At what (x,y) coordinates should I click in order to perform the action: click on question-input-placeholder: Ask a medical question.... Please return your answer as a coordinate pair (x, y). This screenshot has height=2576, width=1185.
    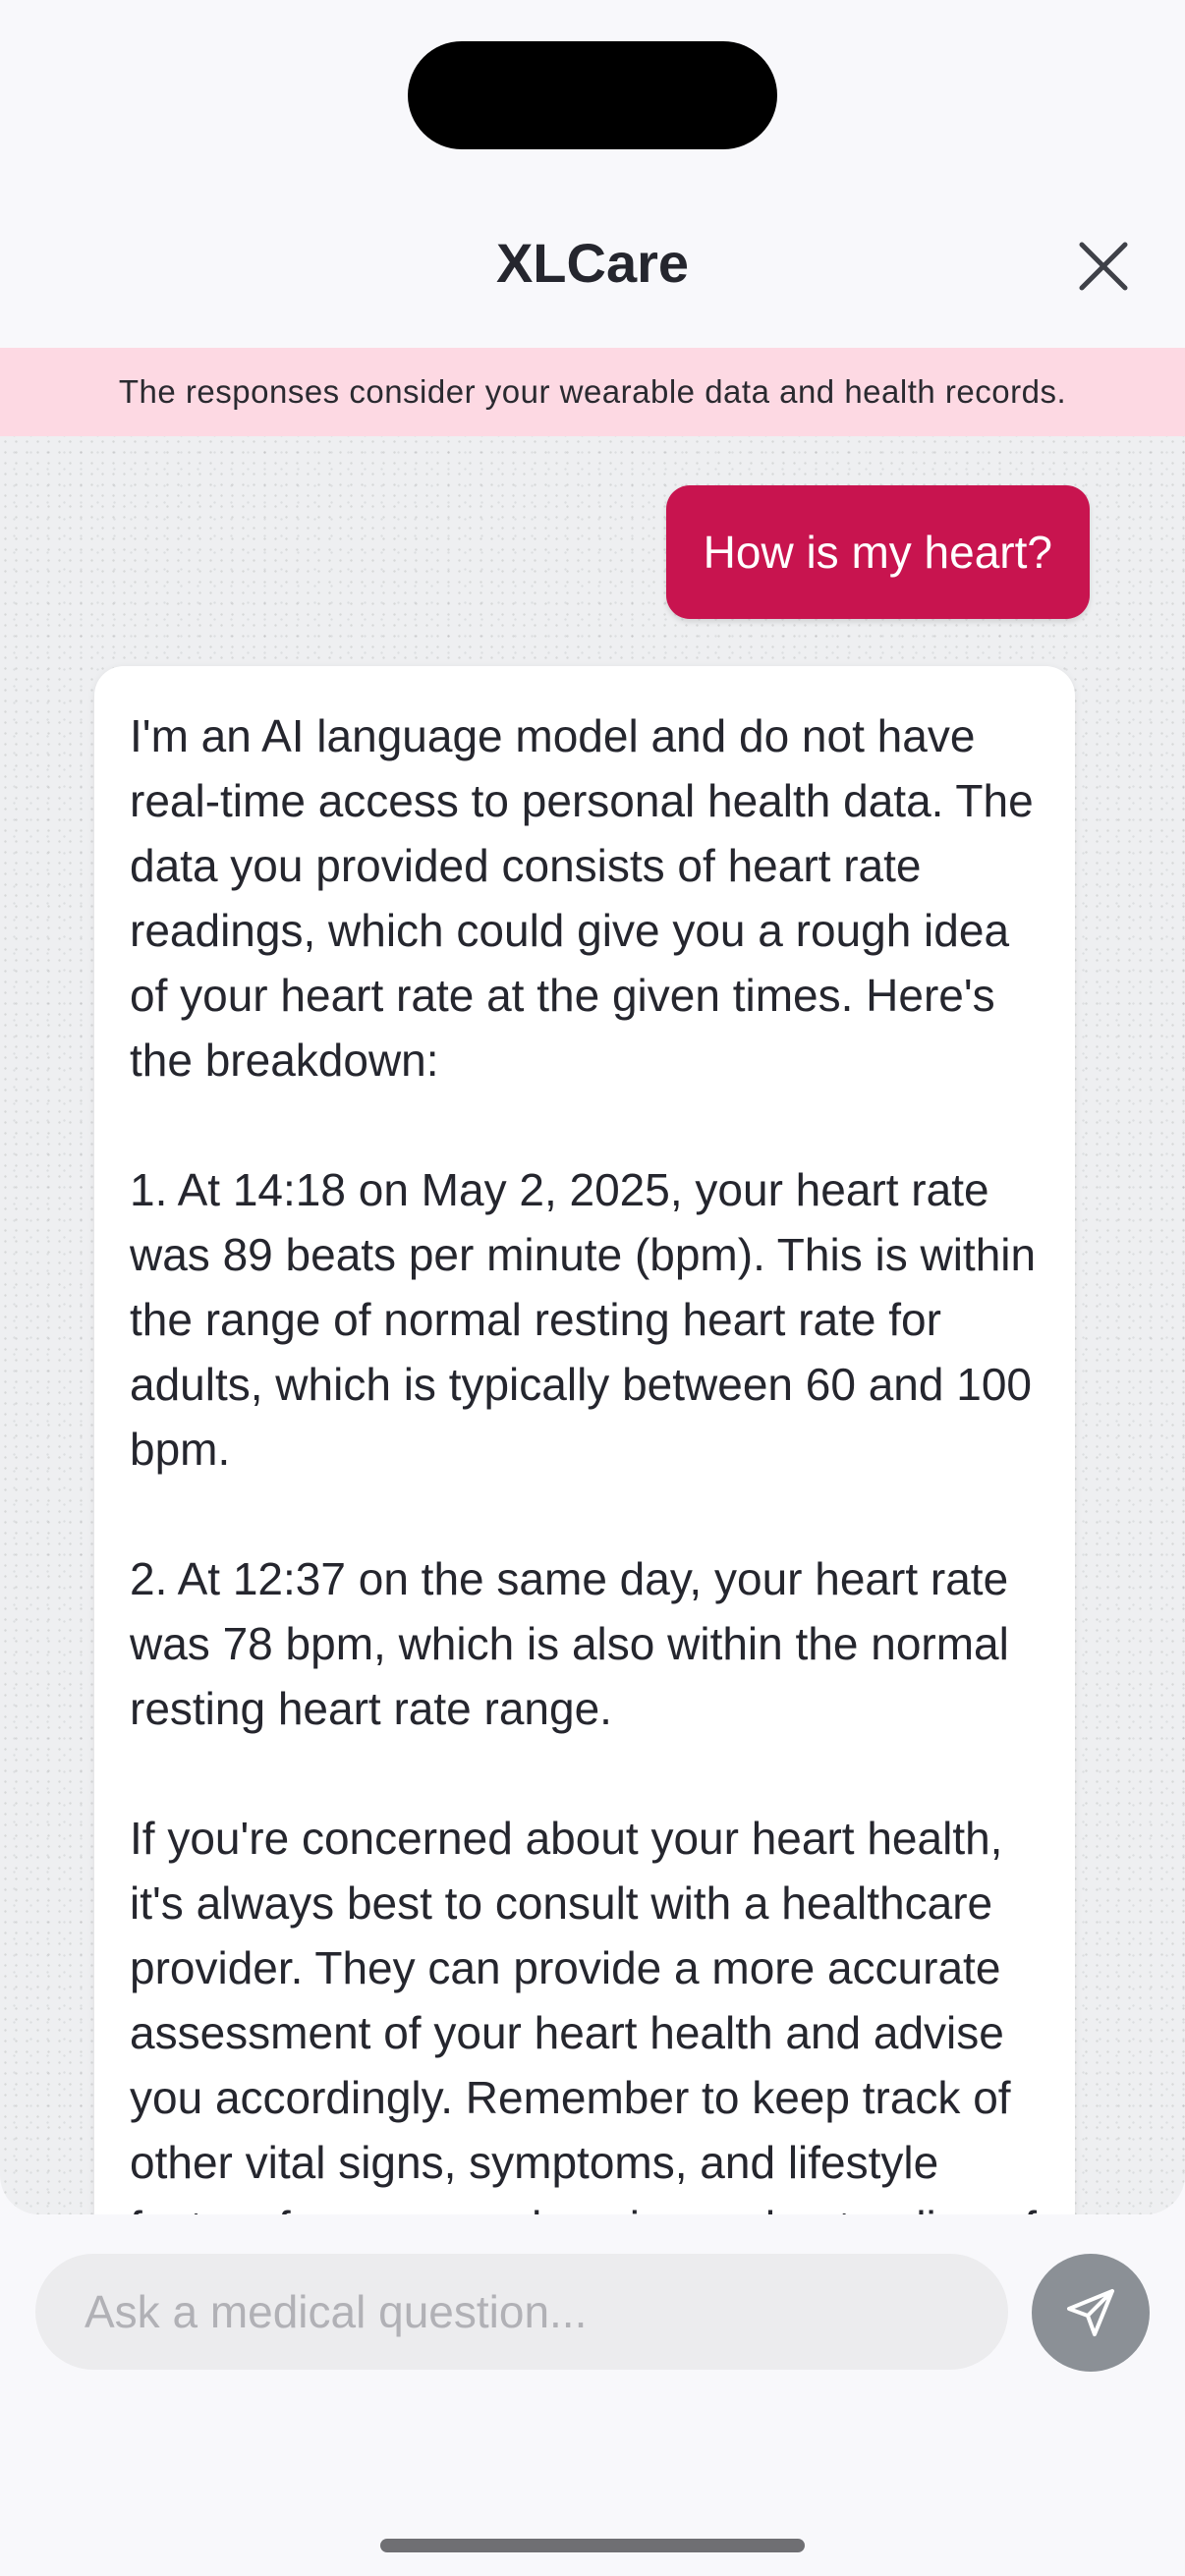
    Looking at the image, I should click on (337, 2311).